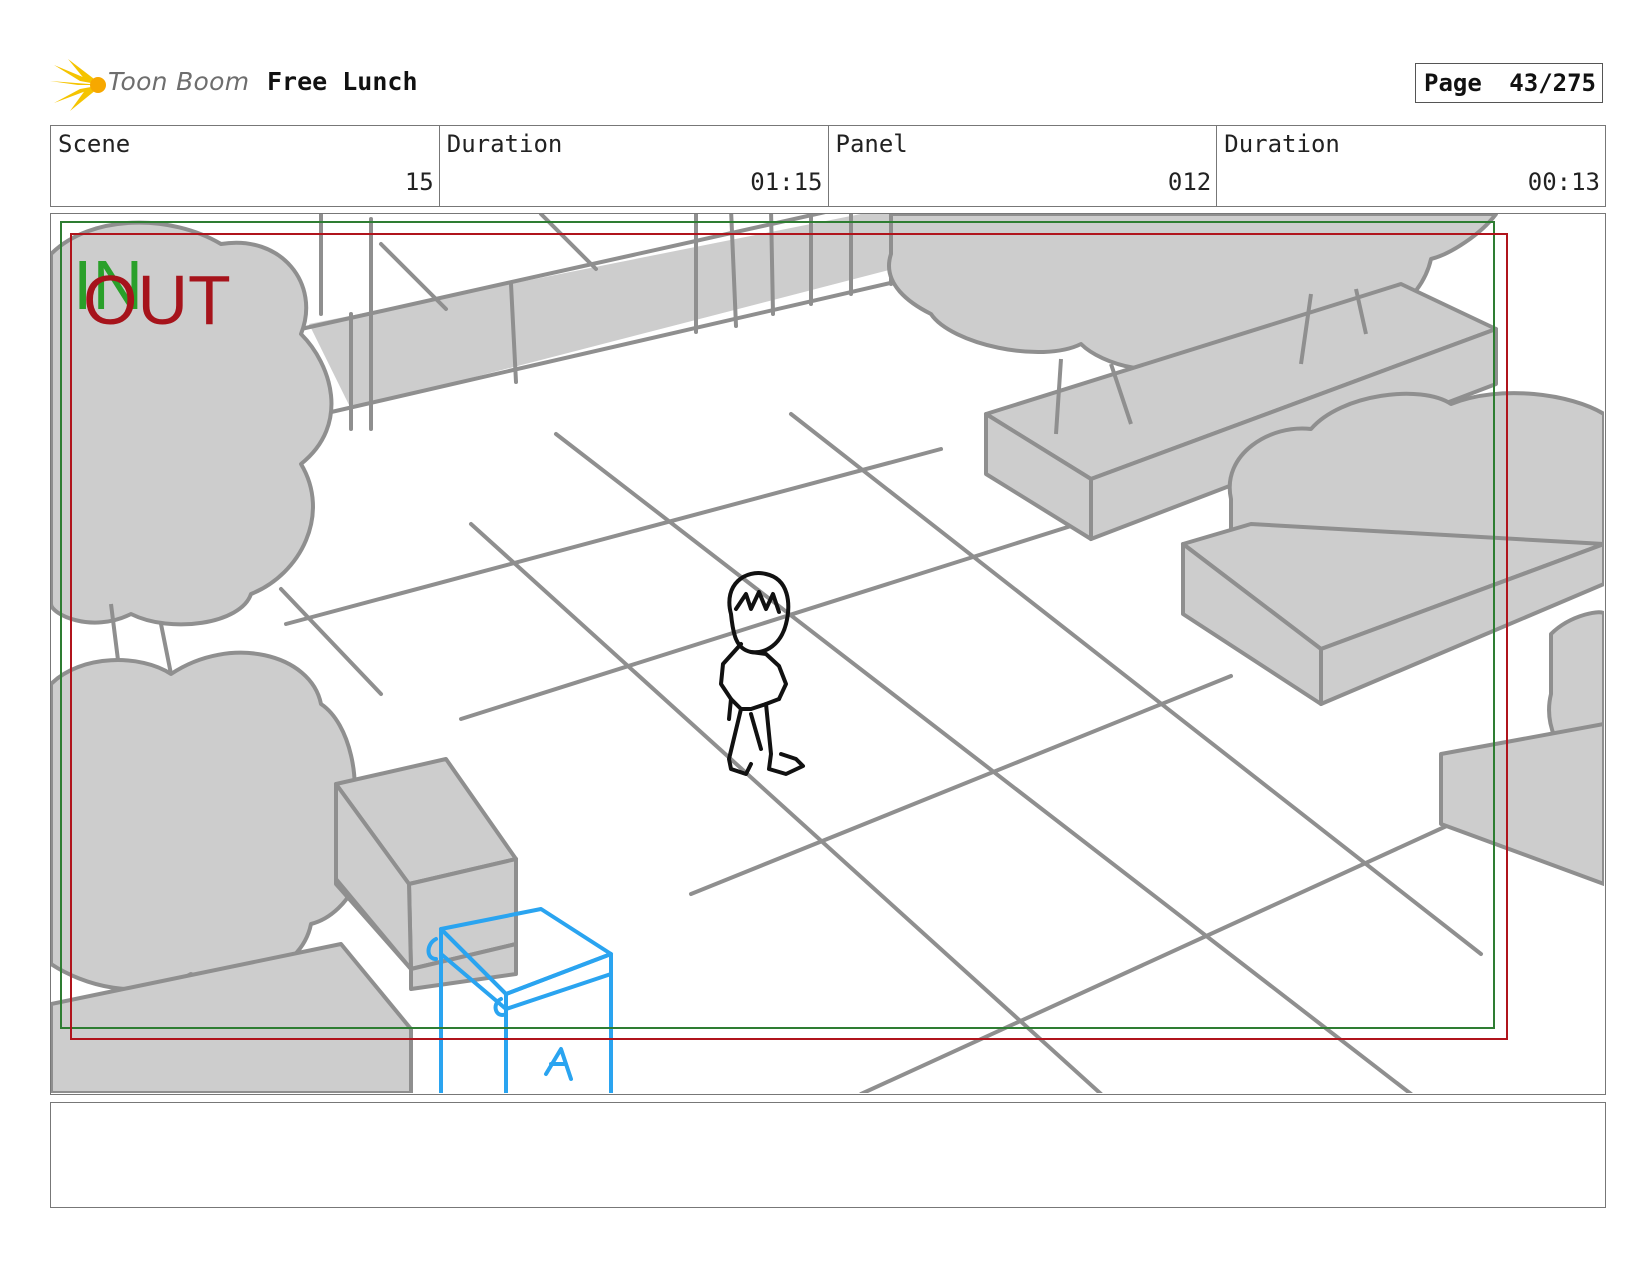 This screenshot has height=1275, width=1650. Describe the element at coordinates (419, 182) in the screenshot. I see `scene-value: 15` at that location.